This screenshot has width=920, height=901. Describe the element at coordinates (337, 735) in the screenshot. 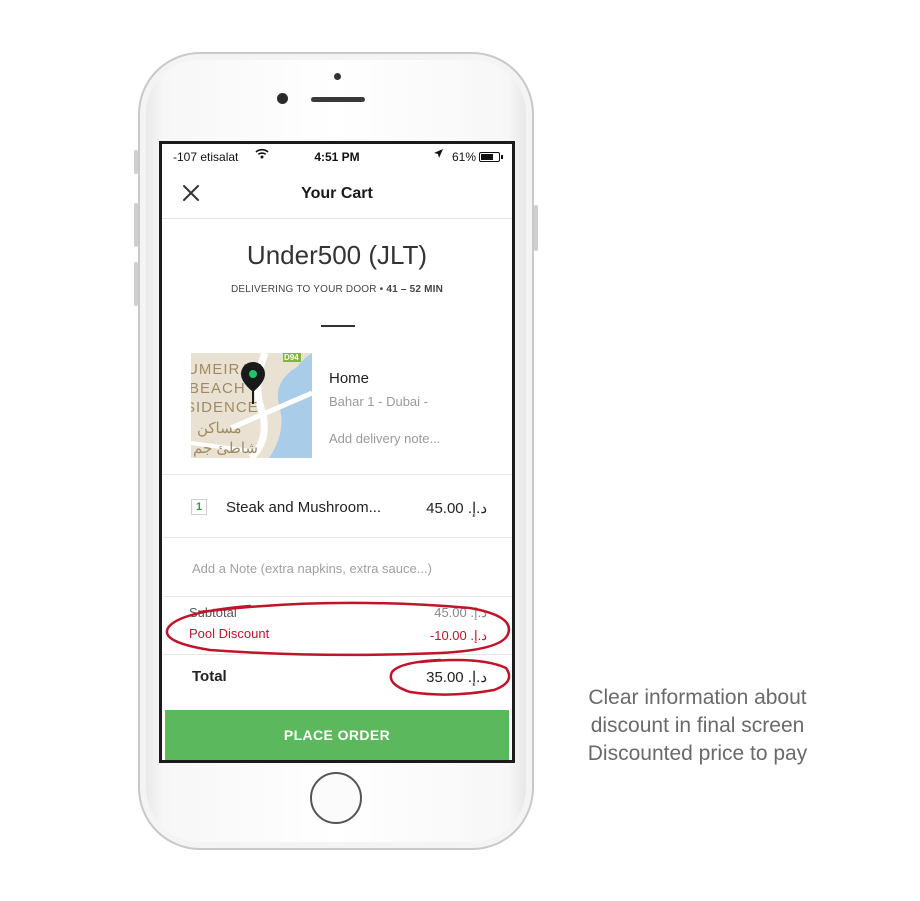

I see `place-order-button: PLACE ORDER` at that location.